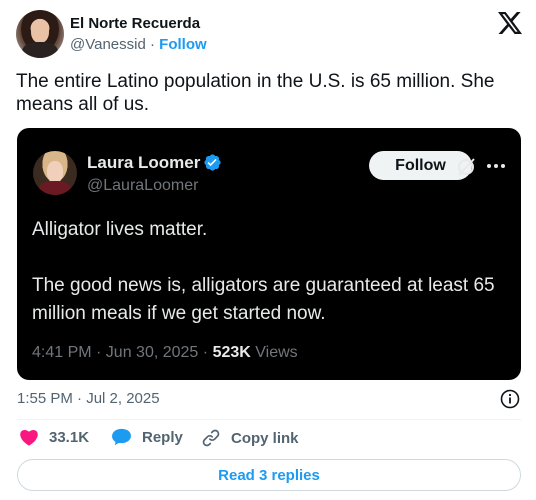  Describe the element at coordinates (120, 229) in the screenshot. I see `quoted-paragraph: Alligator lives matter.` at that location.